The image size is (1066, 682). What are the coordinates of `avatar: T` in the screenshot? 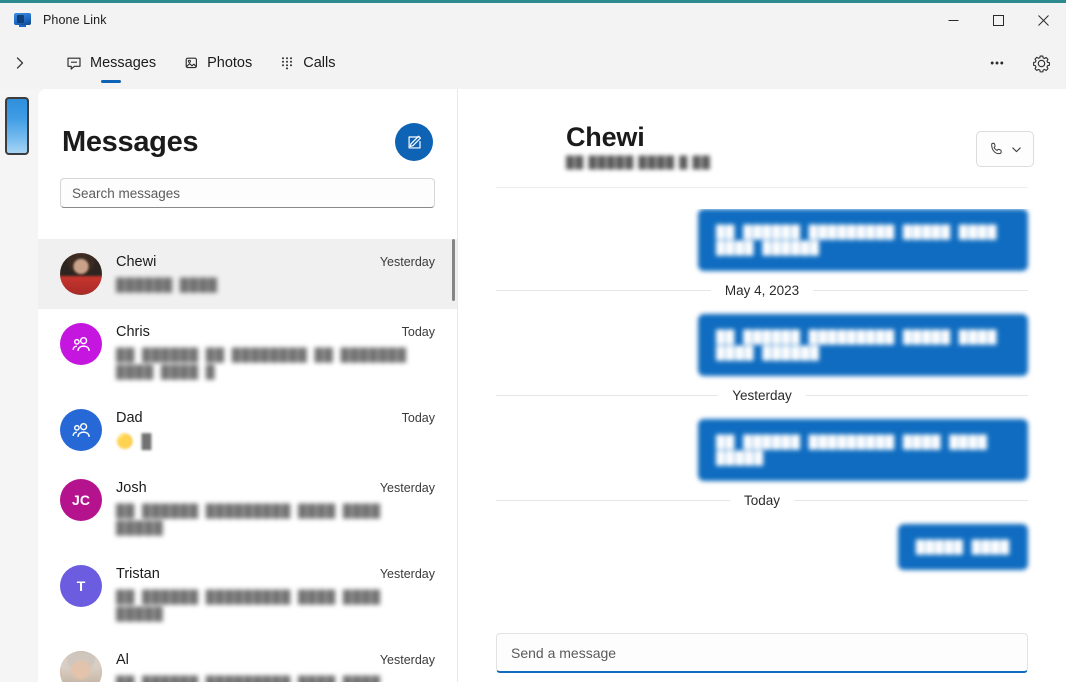 It's located at (81, 586).